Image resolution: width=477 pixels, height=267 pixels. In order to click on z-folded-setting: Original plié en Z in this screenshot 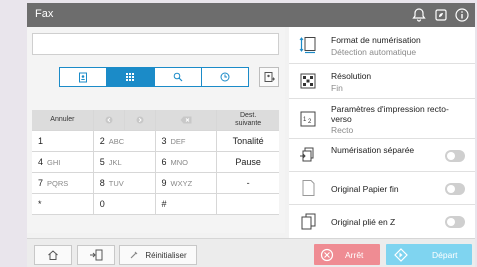, I will do `click(382, 221)`.